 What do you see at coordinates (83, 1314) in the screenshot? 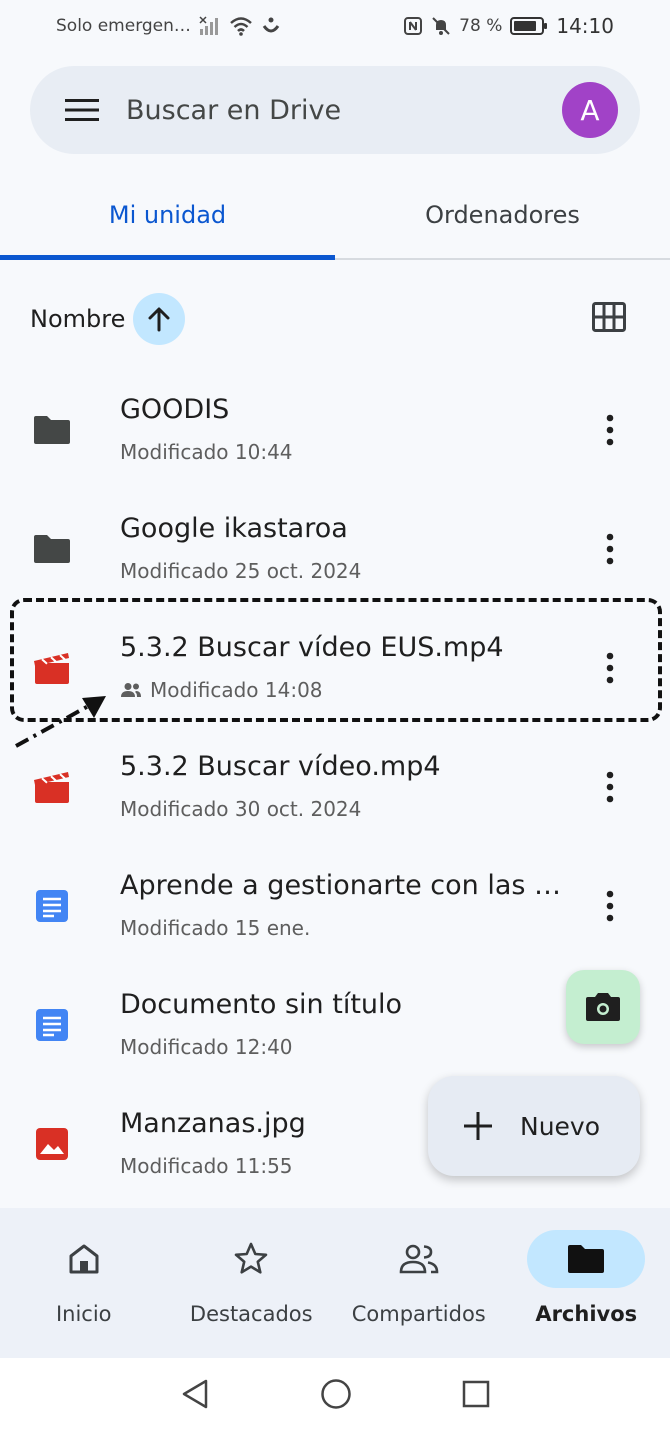
I see `nav-label: Inicio` at bounding box center [83, 1314].